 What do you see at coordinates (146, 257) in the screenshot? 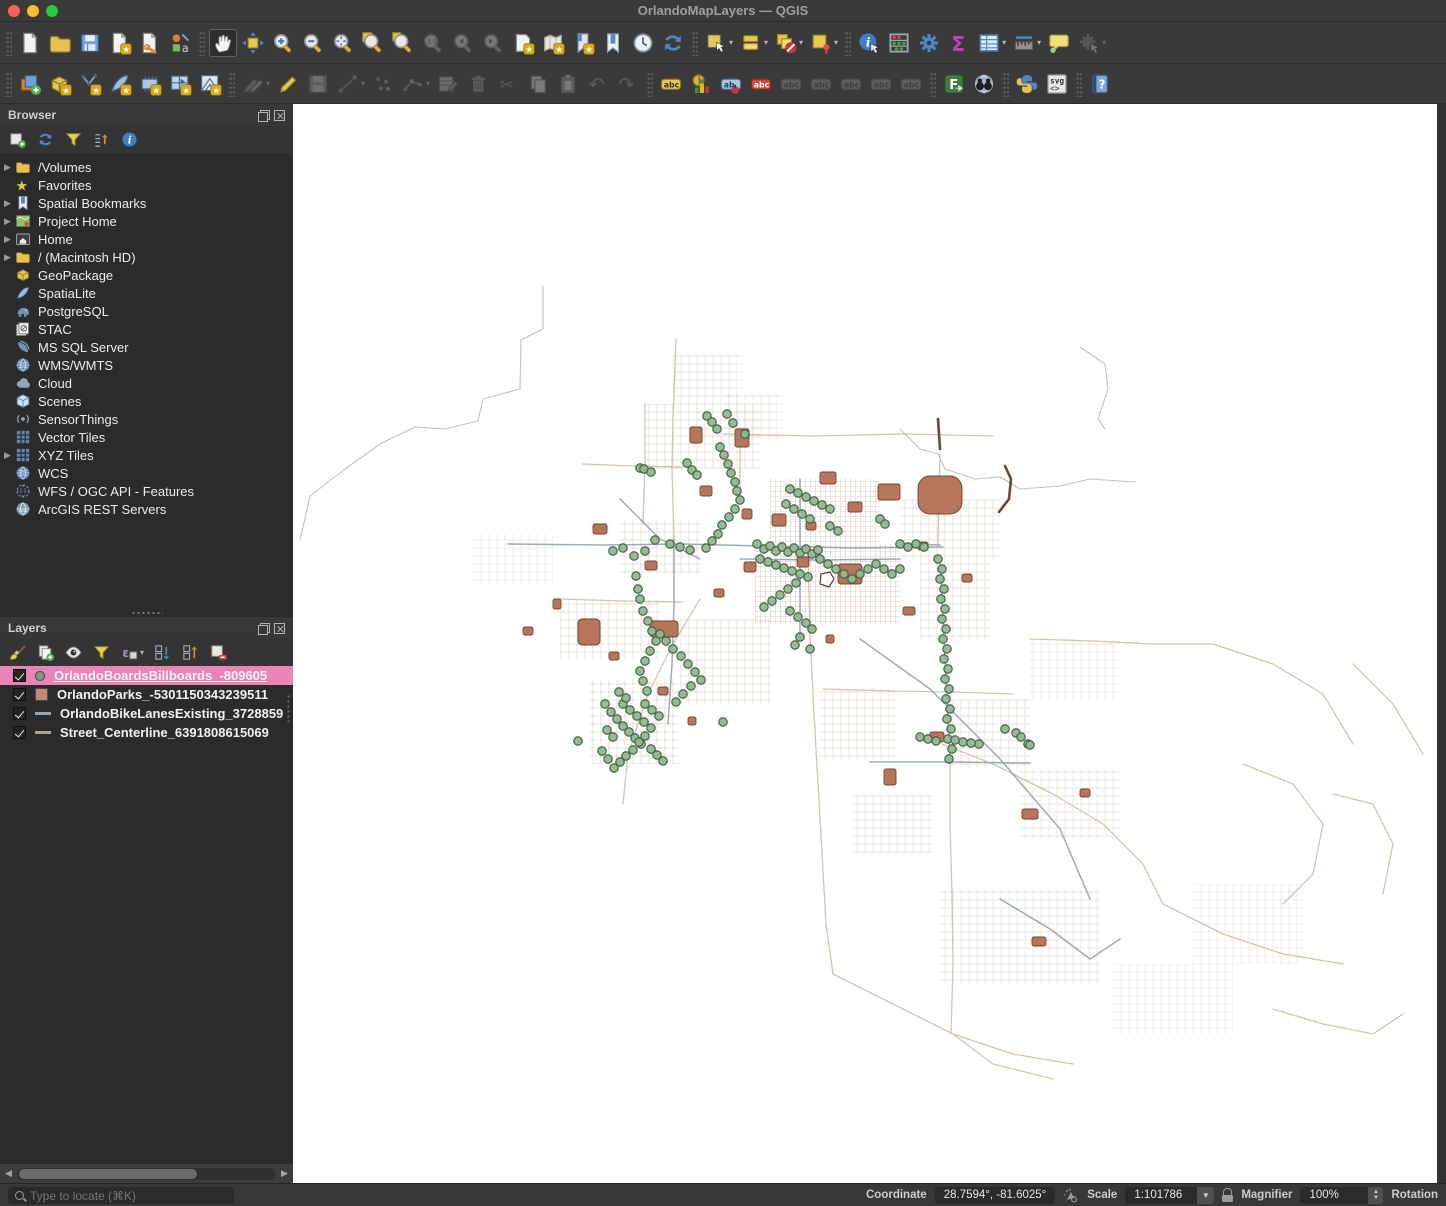
I see `browser-item-macintosh-hd: ▶ / (Macintosh HD)` at bounding box center [146, 257].